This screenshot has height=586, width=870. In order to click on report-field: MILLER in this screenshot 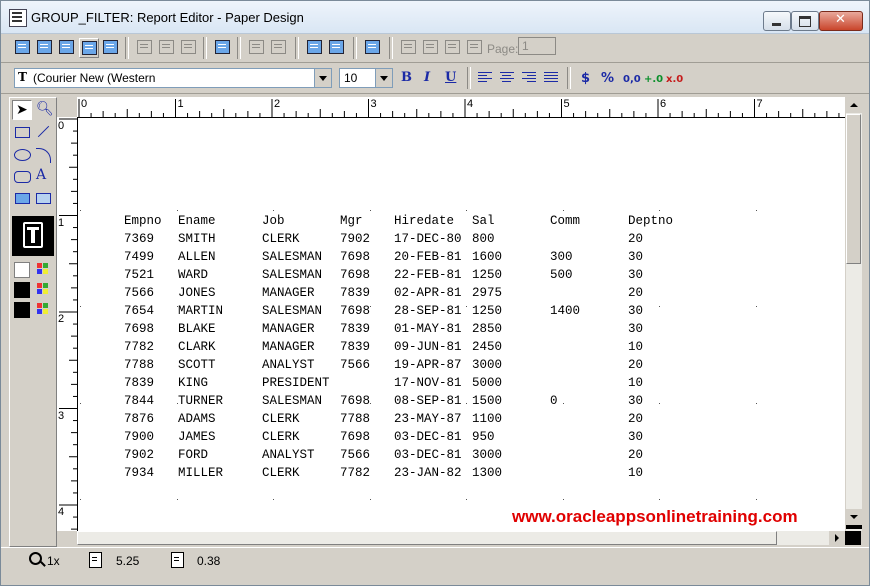, I will do `click(200, 473)`.